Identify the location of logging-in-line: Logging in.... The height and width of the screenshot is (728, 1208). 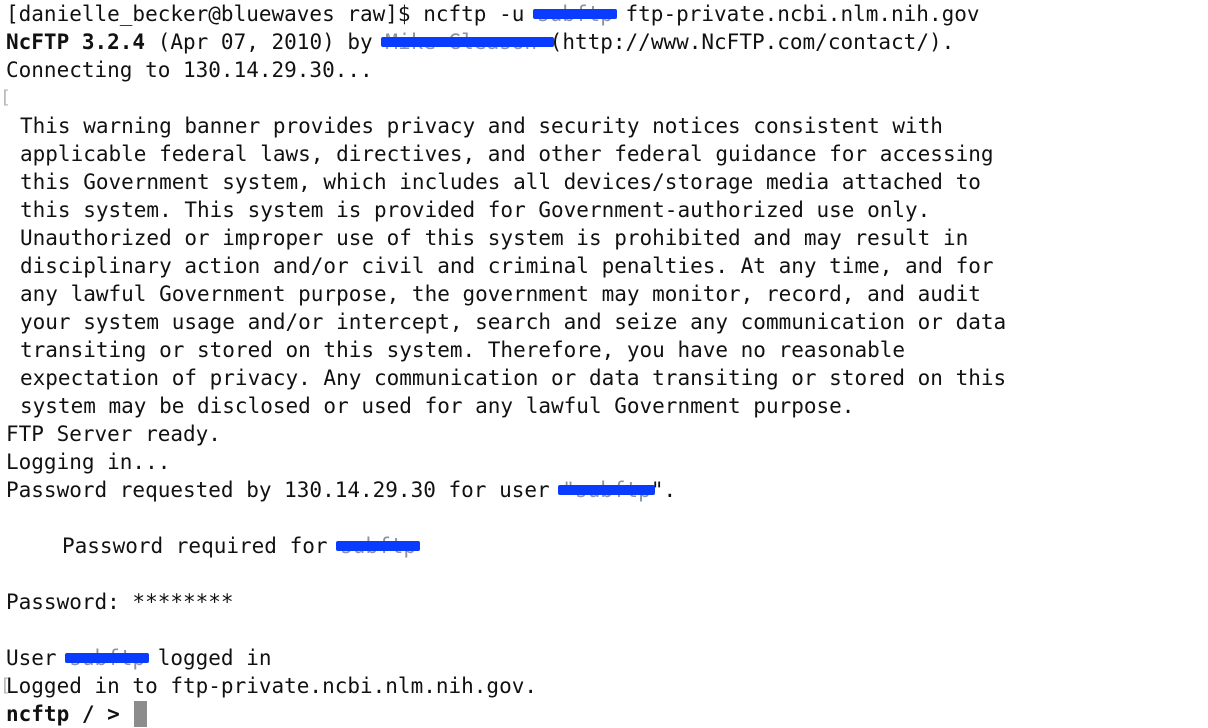
(88, 462).